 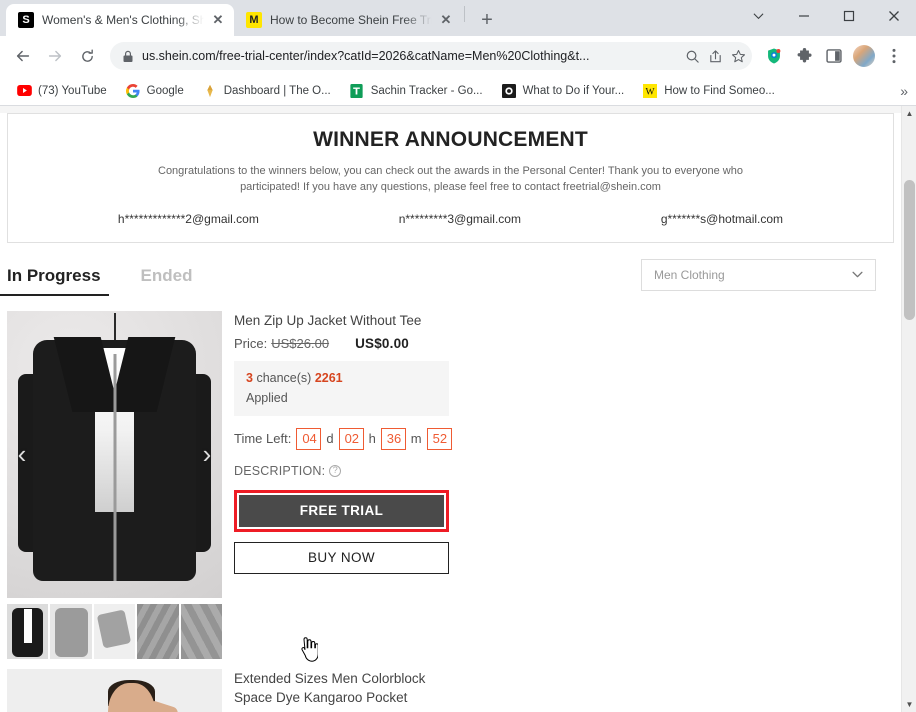 I want to click on maximize-button, so click(x=848, y=16).